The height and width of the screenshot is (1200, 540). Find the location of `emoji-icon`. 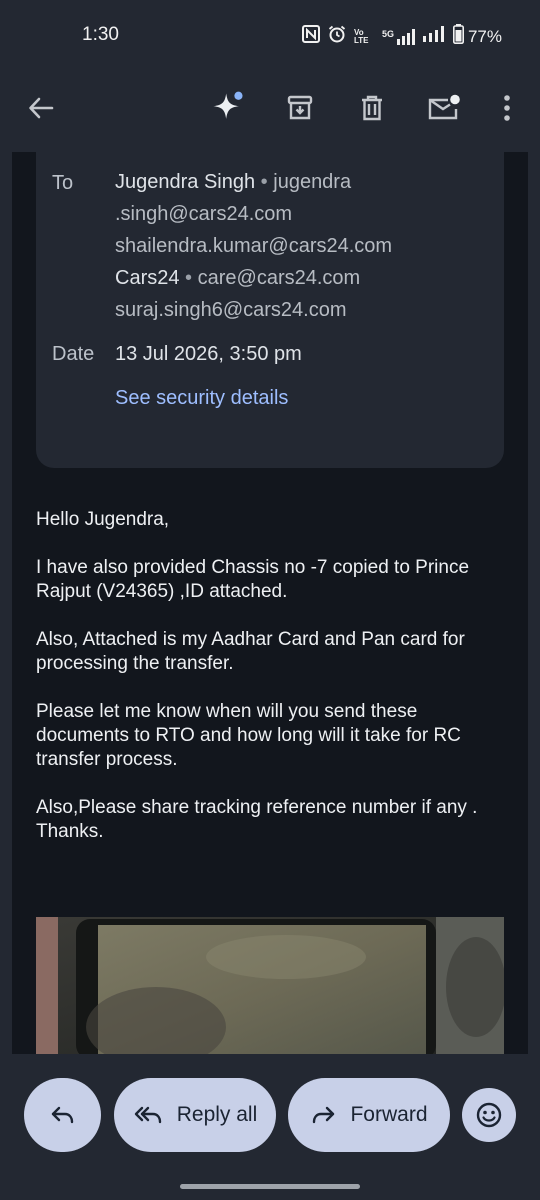

emoji-icon is located at coordinates (489, 1115).